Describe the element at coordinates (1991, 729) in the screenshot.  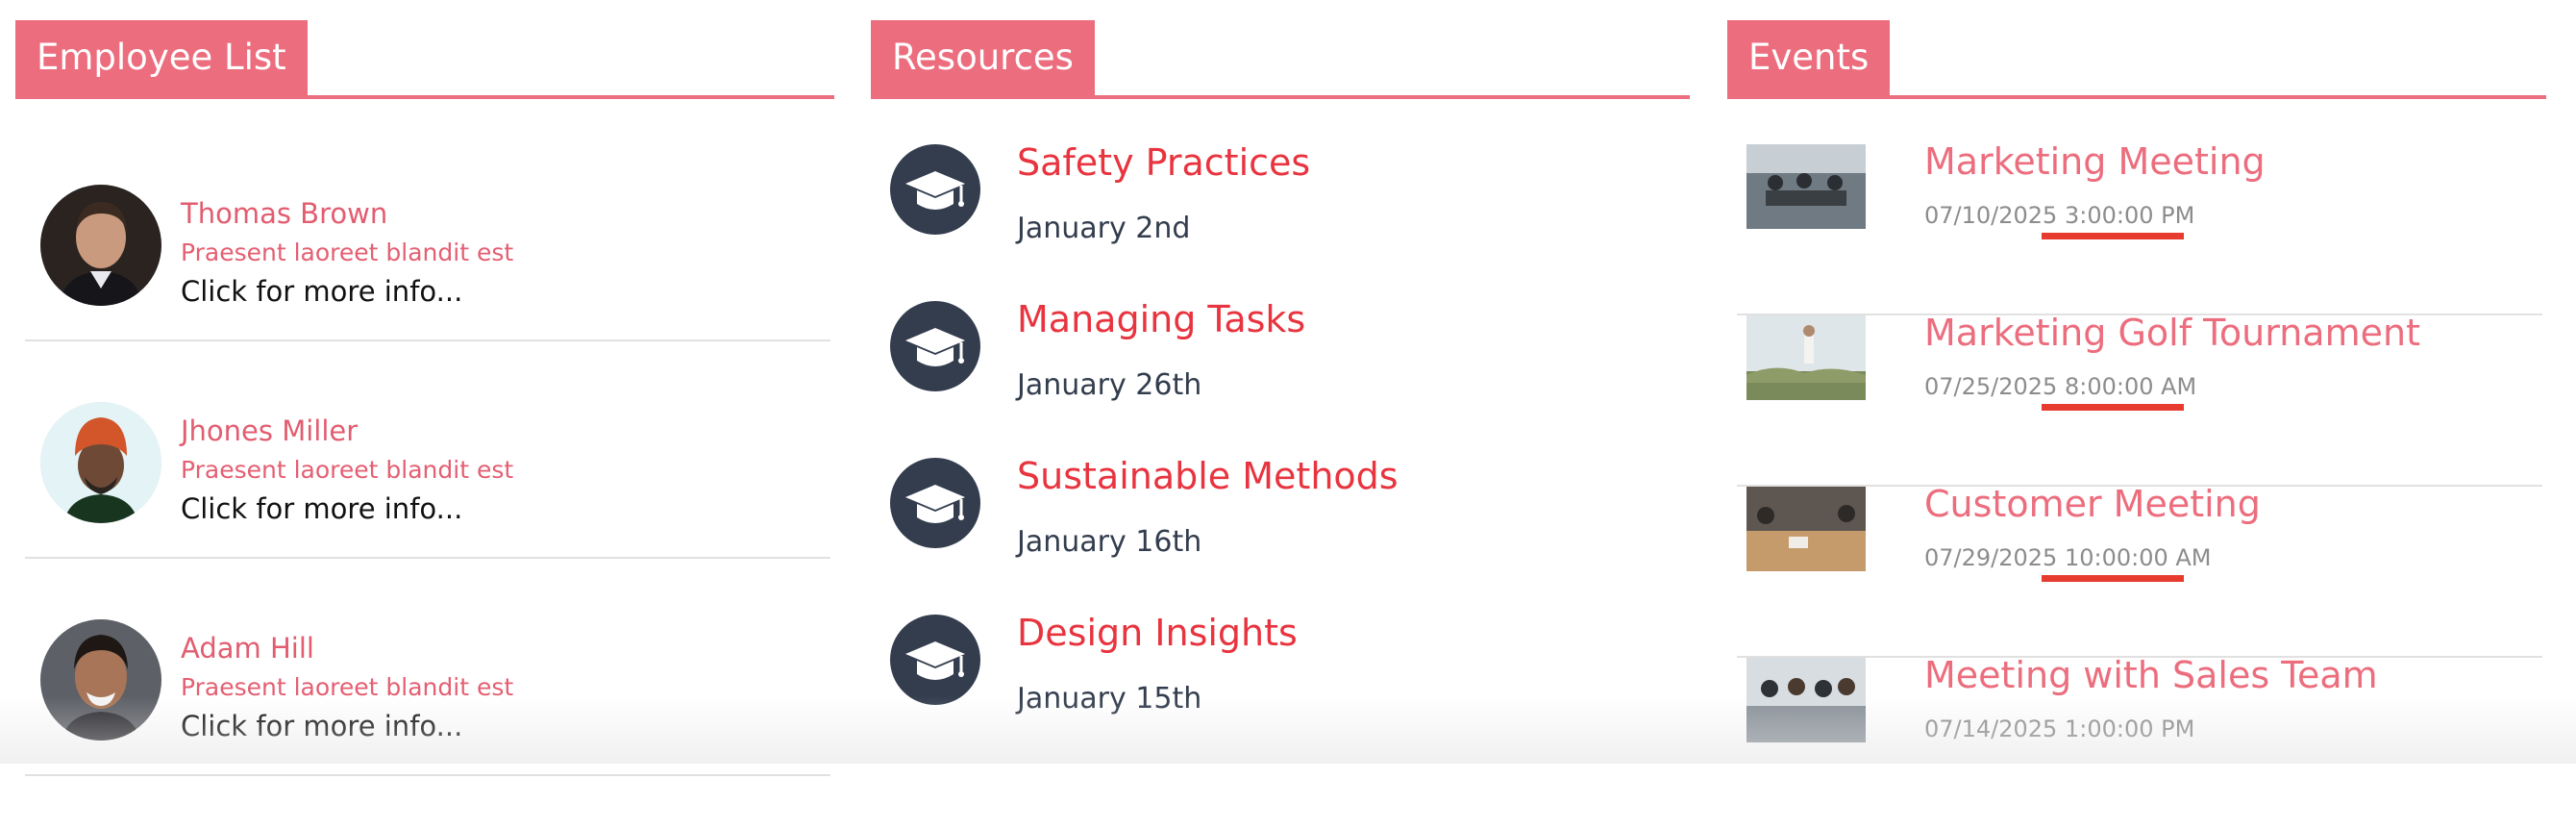
I see `event-date: 07/14/2025` at that location.